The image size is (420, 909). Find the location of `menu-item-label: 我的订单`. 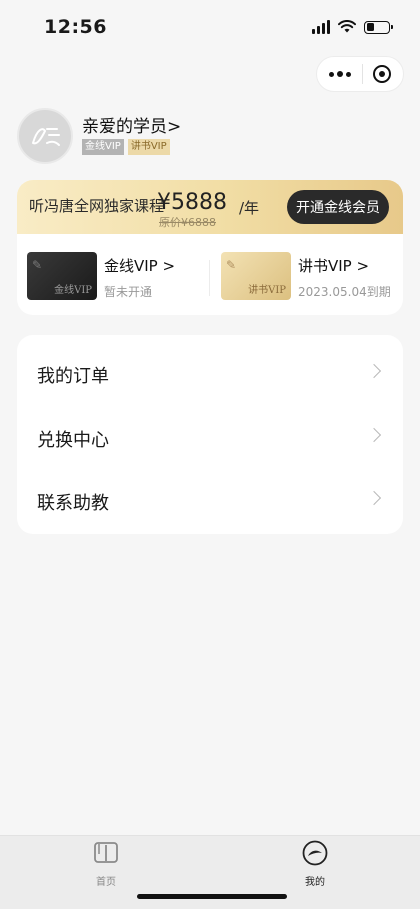

menu-item-label: 我的订单 is located at coordinates (73, 376).